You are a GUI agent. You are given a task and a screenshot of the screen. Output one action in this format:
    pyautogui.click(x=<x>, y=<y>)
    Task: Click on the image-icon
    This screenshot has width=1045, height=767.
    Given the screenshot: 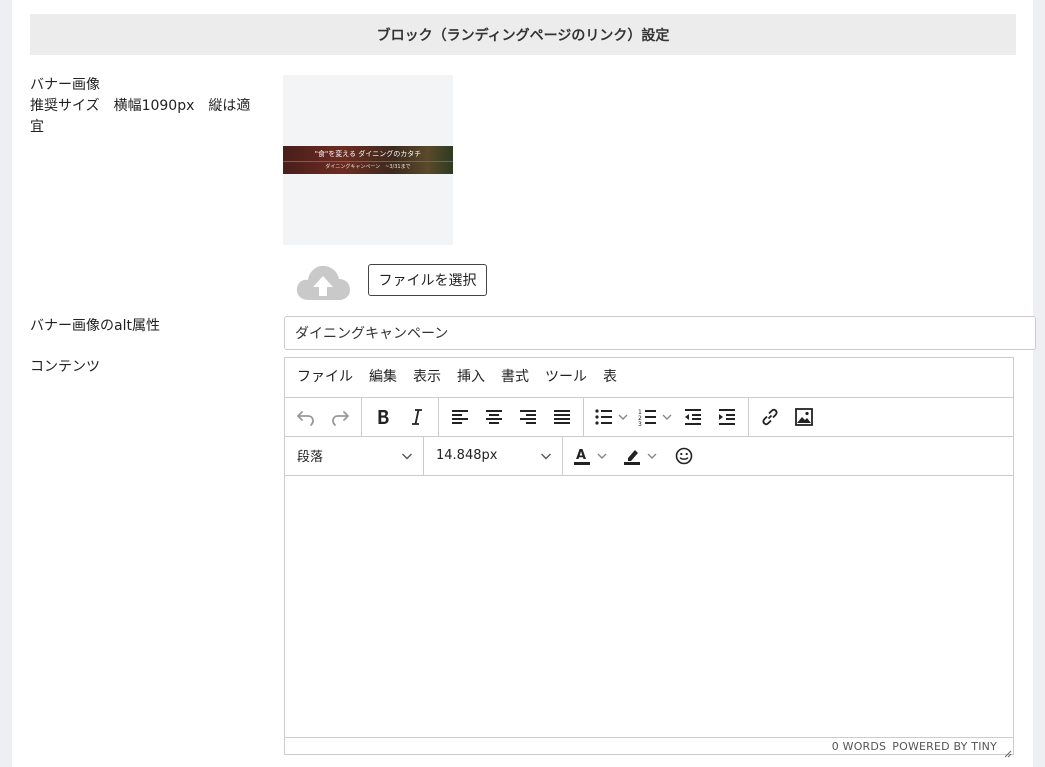 What is the action you would take?
    pyautogui.click(x=804, y=417)
    